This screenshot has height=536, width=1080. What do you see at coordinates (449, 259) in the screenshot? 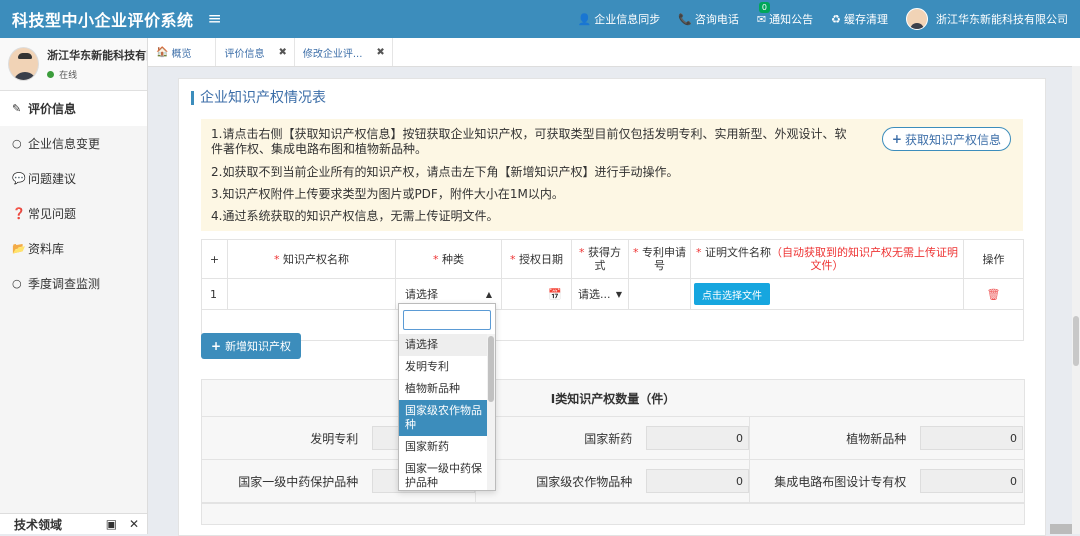
I see `column-header-type: * 种类` at bounding box center [449, 259].